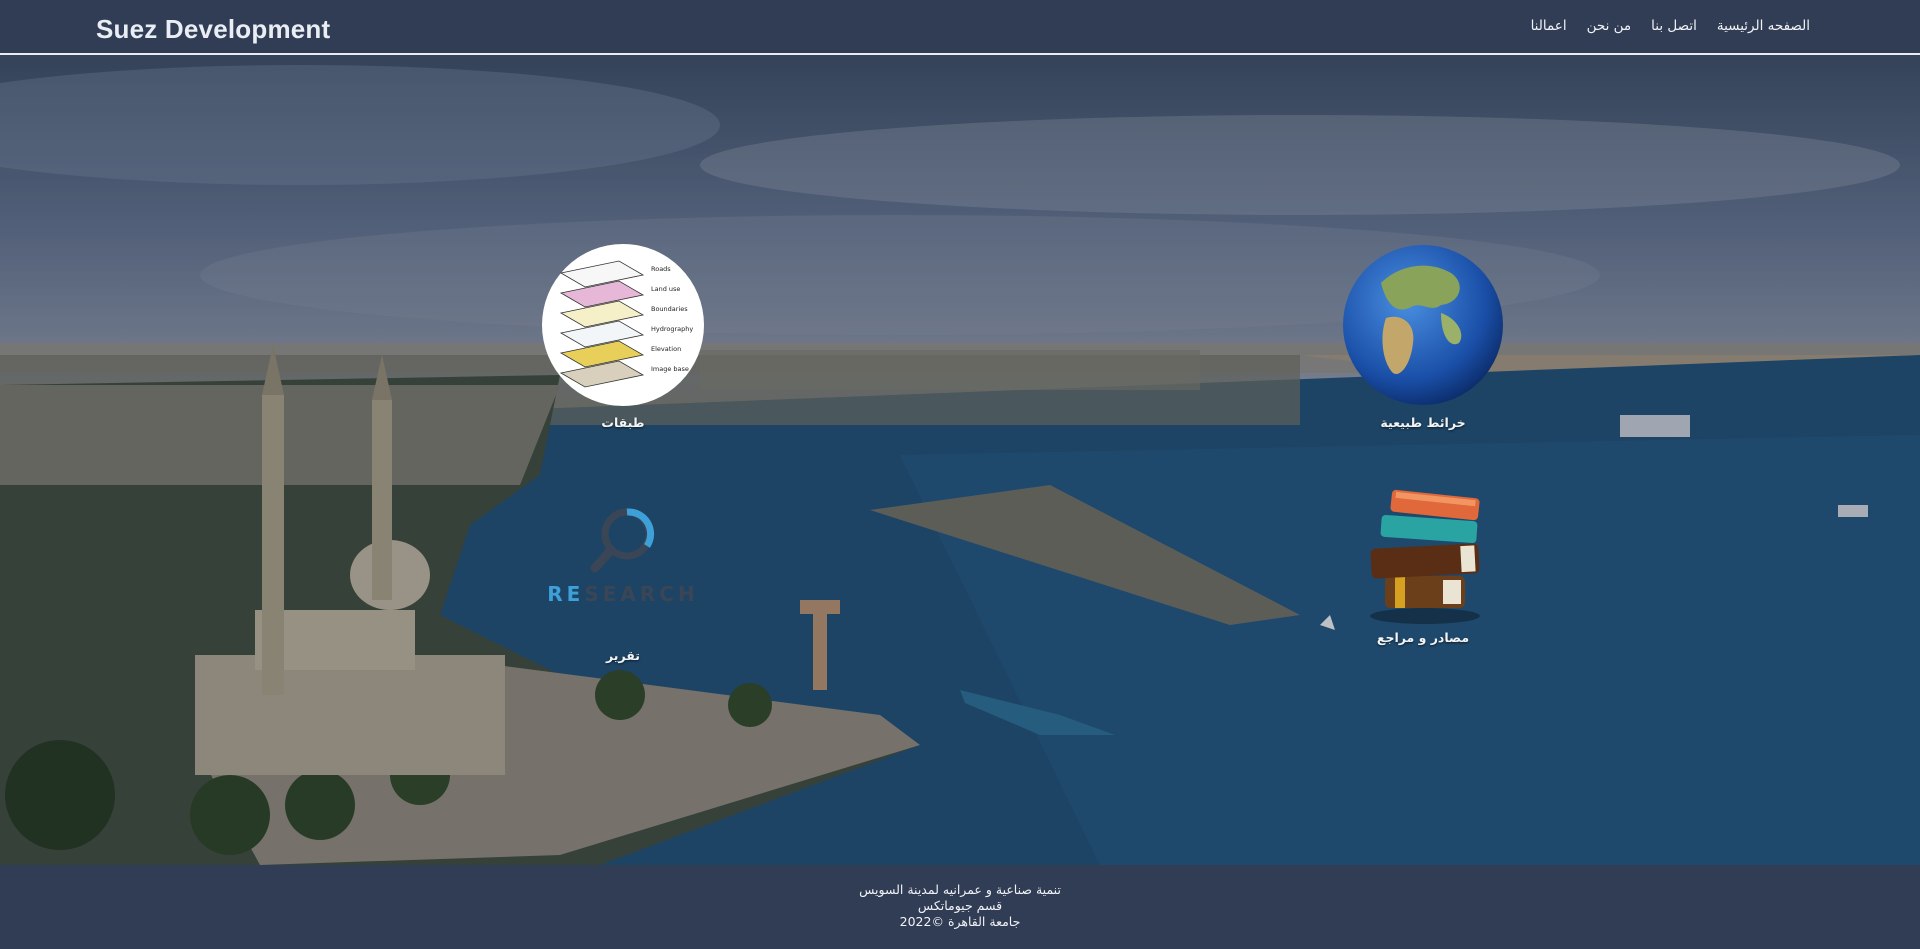 The image size is (1920, 949). I want to click on footer-line-copyright: جامعة القاهرة ©2022, so click(960, 921).